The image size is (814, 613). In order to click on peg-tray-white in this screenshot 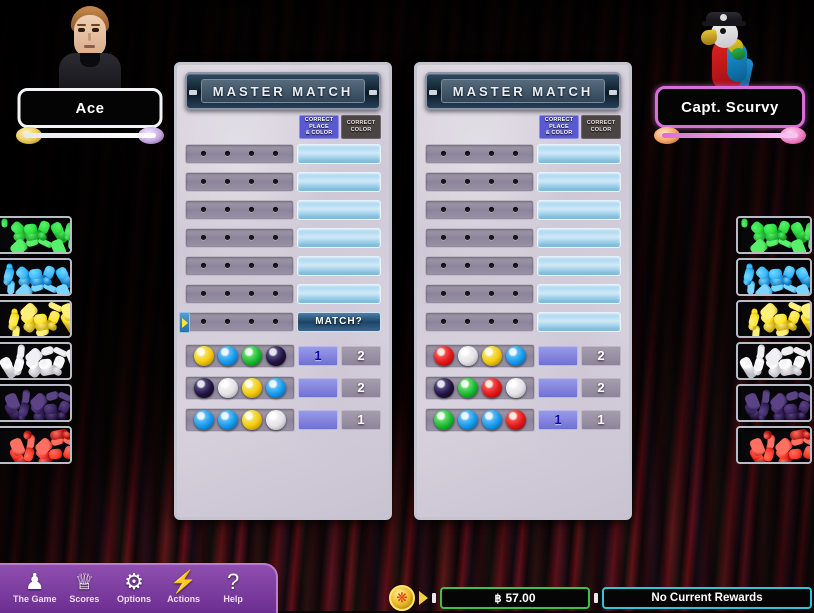, I will do `click(36, 361)`.